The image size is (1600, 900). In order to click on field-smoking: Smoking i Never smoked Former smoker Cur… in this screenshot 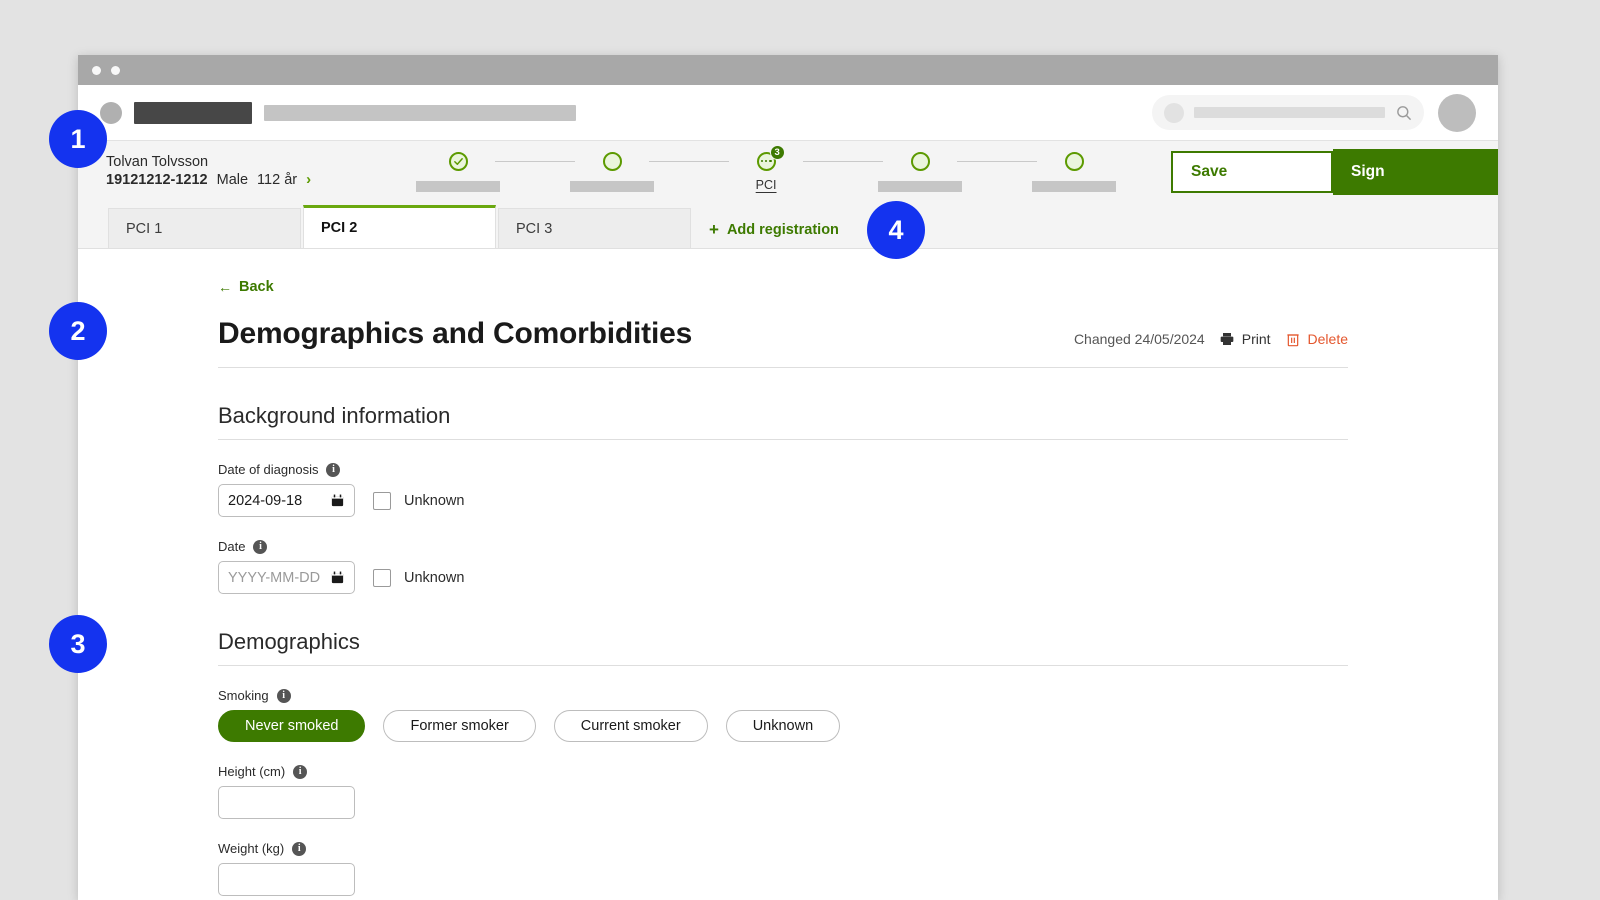, I will do `click(783, 715)`.